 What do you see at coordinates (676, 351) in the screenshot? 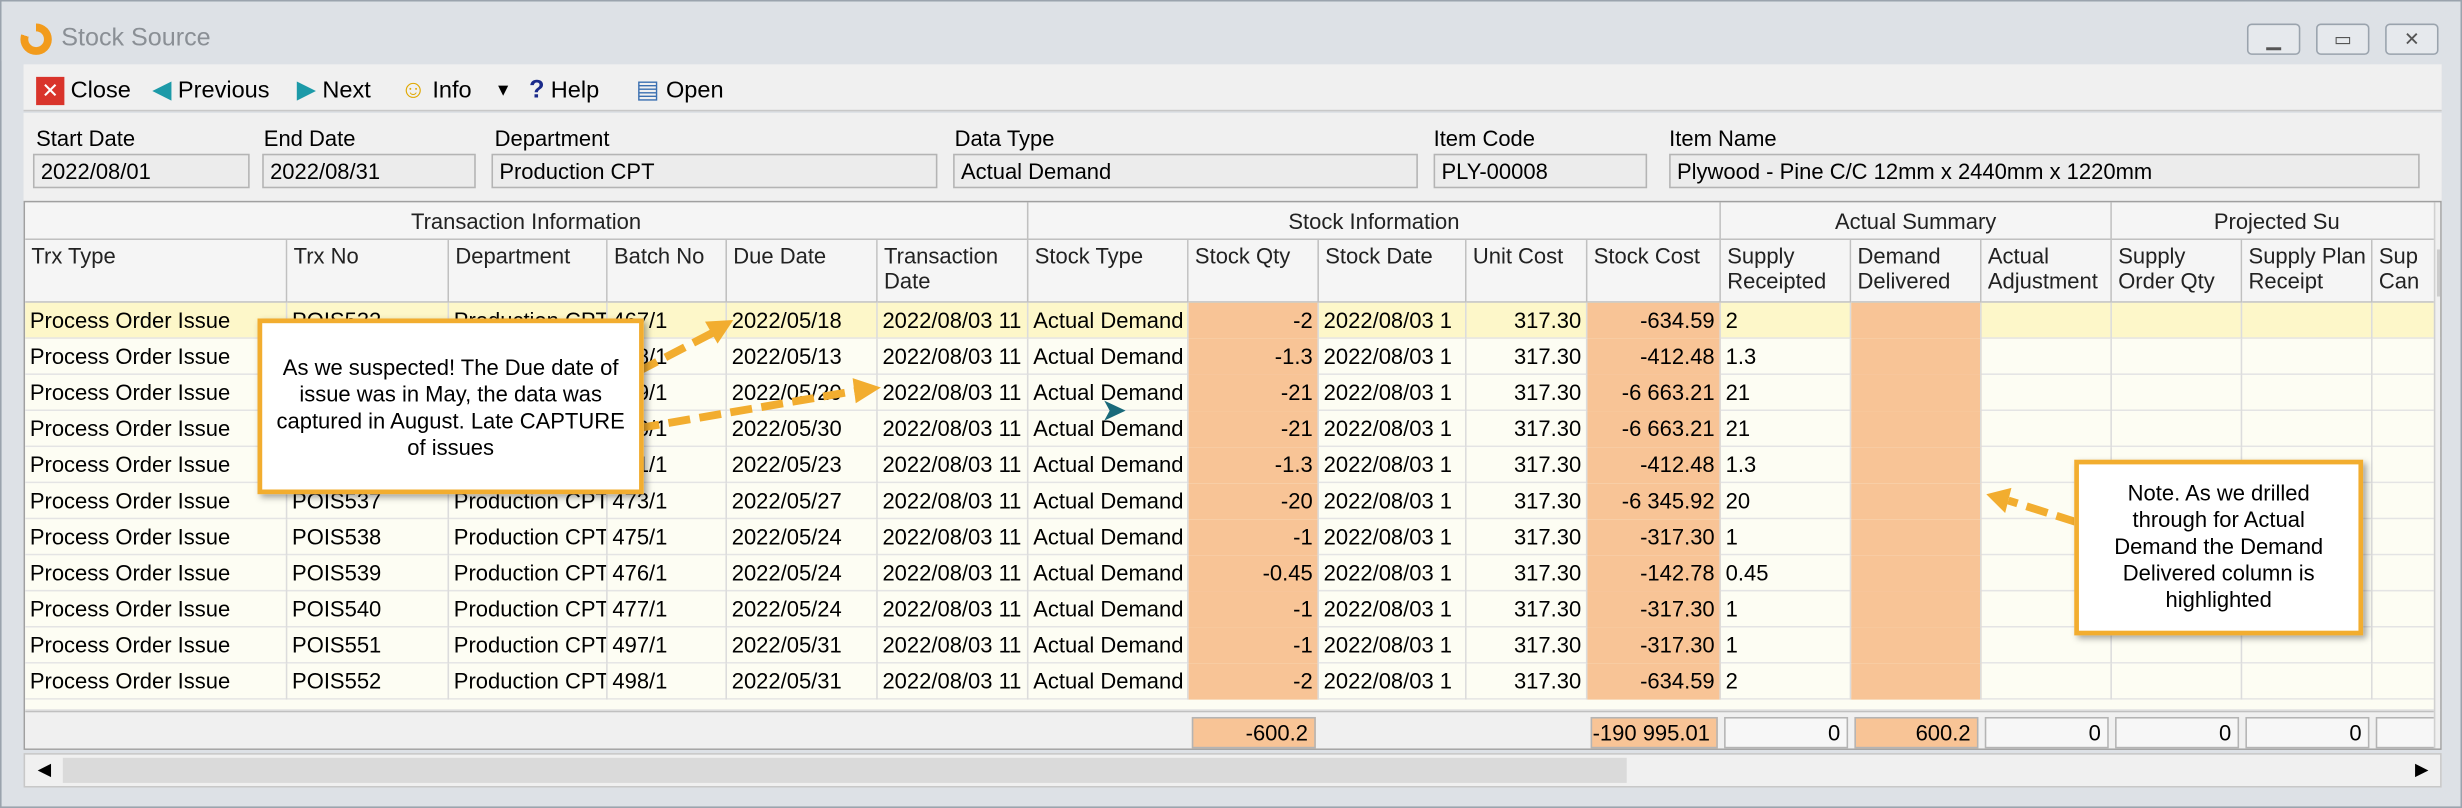
I see `arrow-to-due-date` at bounding box center [676, 351].